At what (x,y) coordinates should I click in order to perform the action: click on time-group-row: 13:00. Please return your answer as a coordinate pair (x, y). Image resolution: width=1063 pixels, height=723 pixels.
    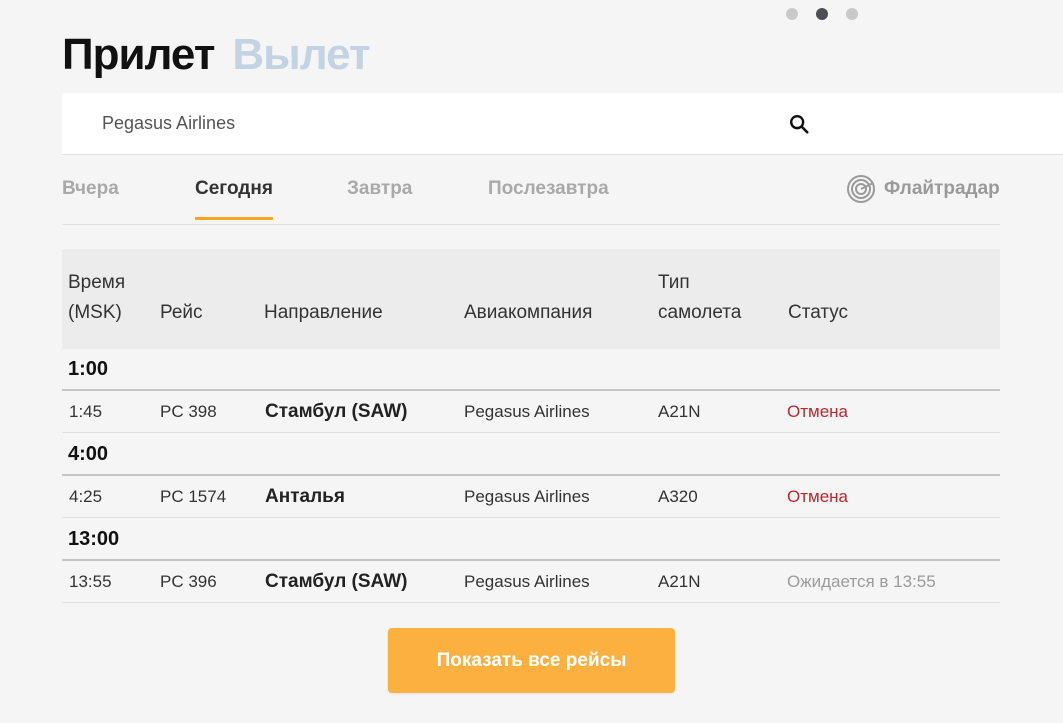
    Looking at the image, I should click on (531, 540).